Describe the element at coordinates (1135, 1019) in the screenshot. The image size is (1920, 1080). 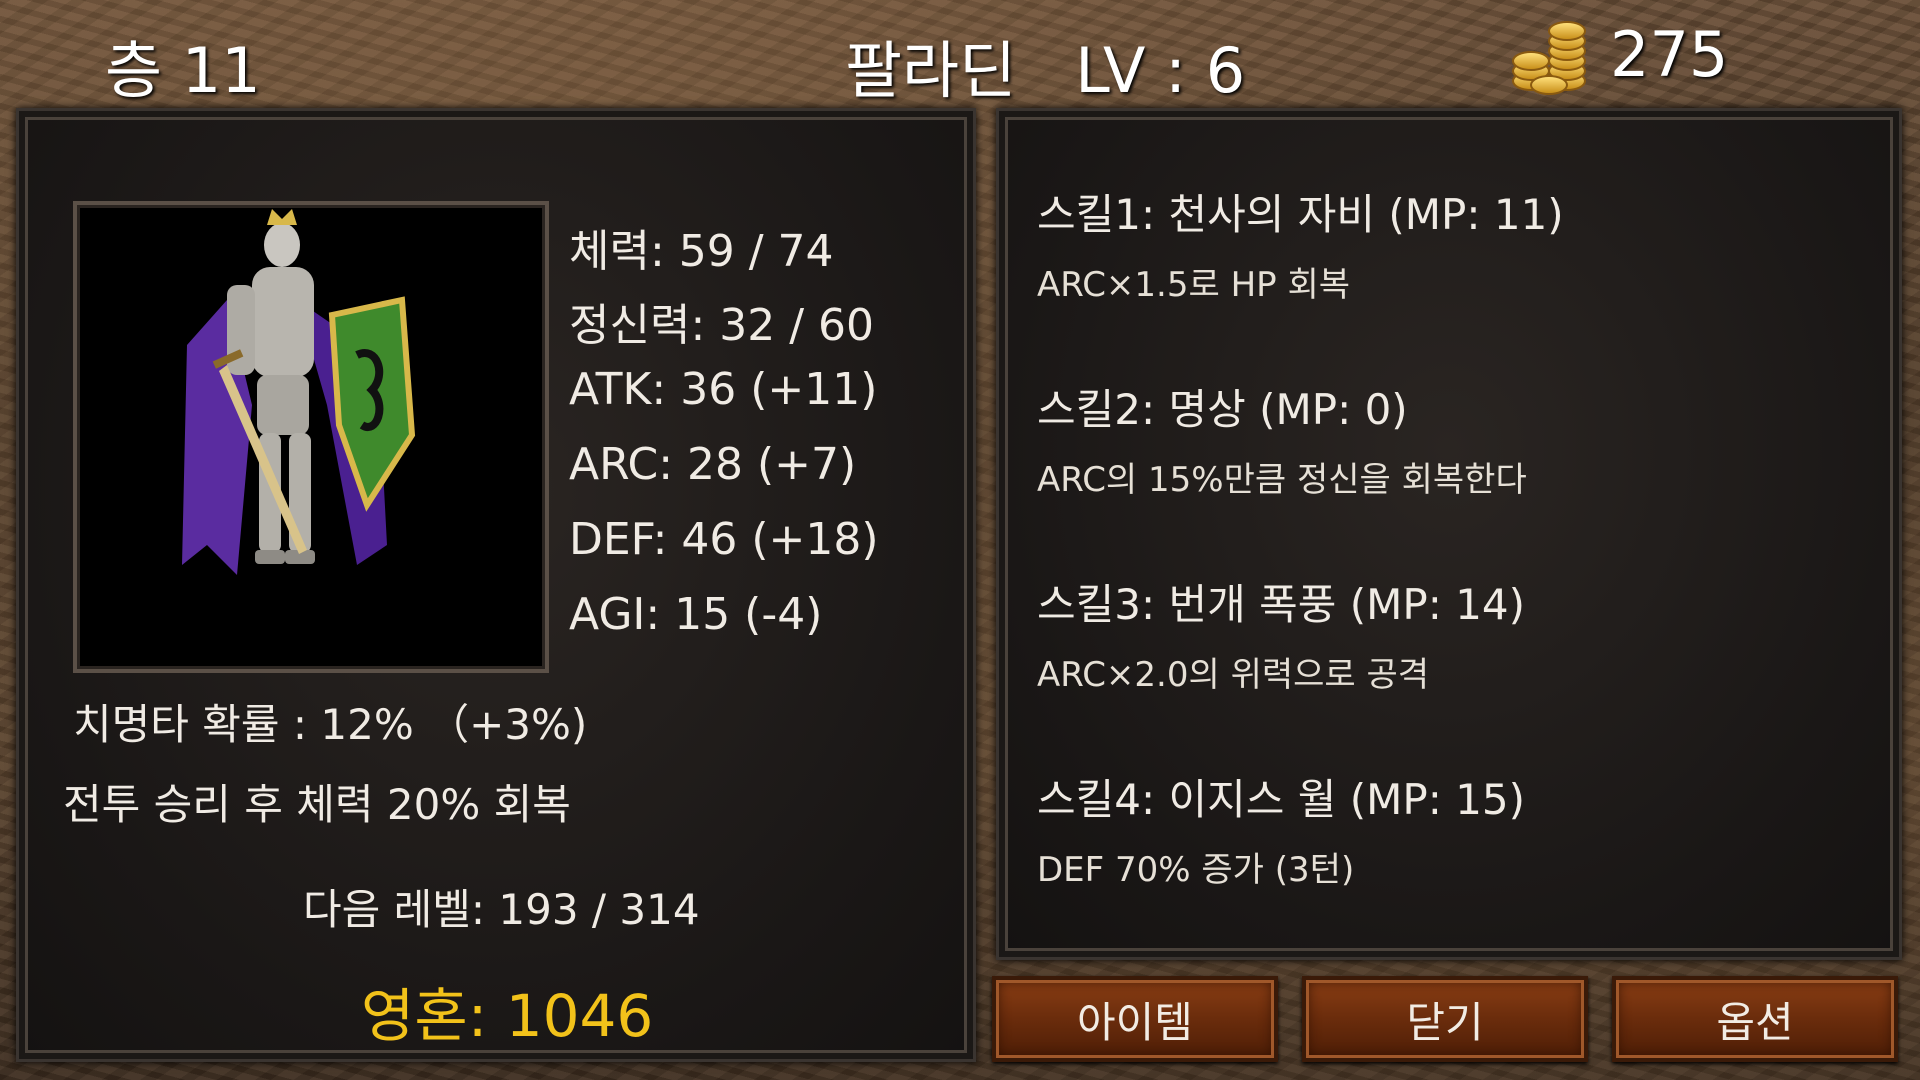
I see `items-button: 아이템` at that location.